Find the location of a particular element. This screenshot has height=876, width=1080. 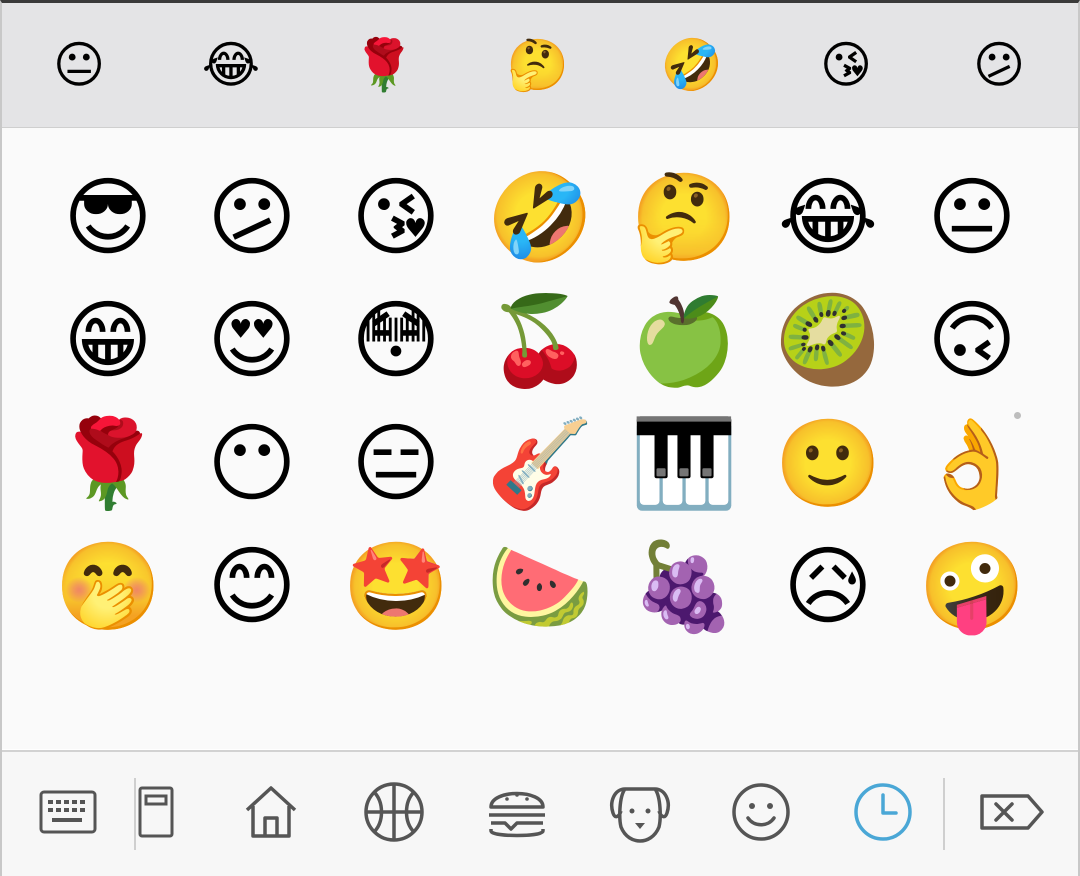

backspace-icon is located at coordinates (1012, 812).